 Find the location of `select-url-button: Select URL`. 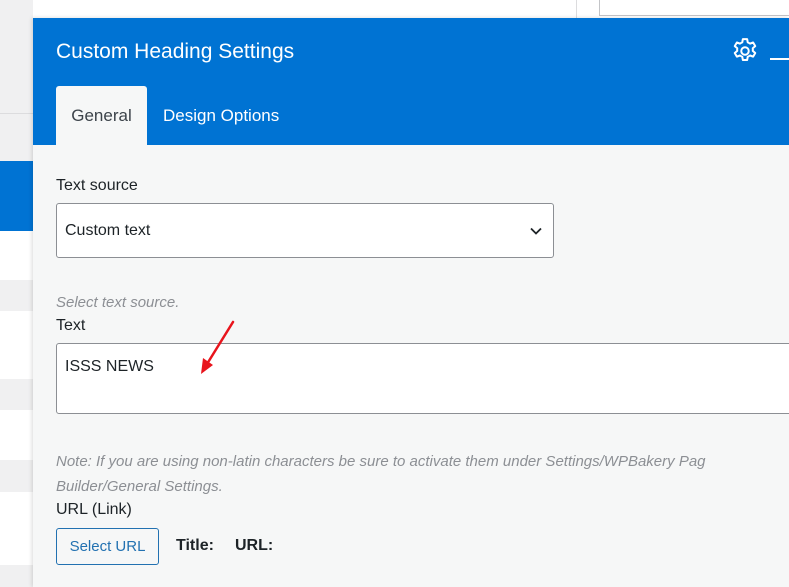

select-url-button: Select URL is located at coordinates (107, 546).